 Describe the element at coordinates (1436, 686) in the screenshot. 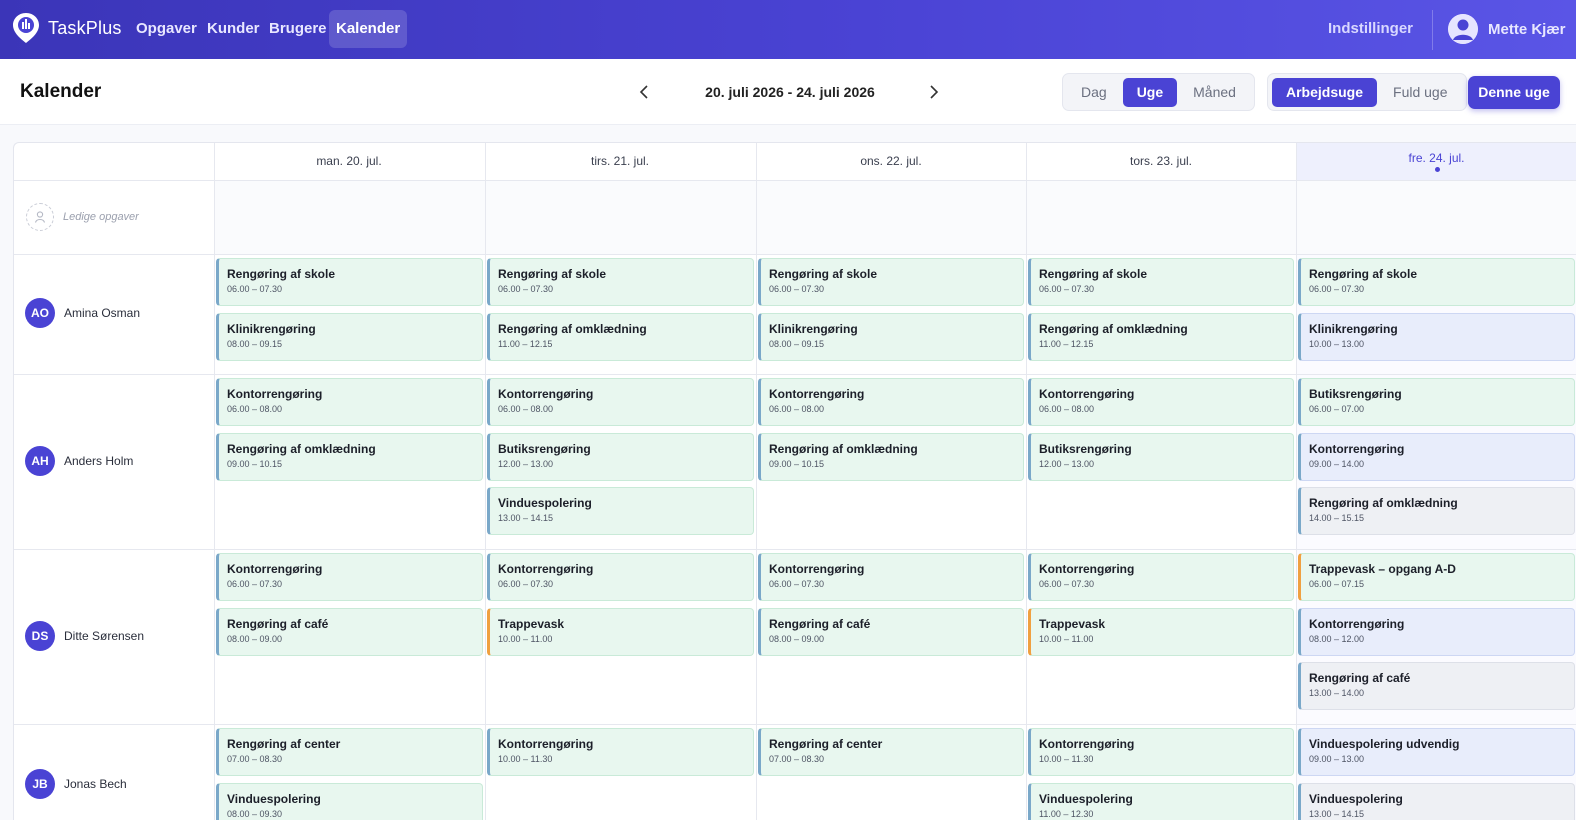

I see `task-card: Rengøring af café 13.00 – 14.00` at that location.